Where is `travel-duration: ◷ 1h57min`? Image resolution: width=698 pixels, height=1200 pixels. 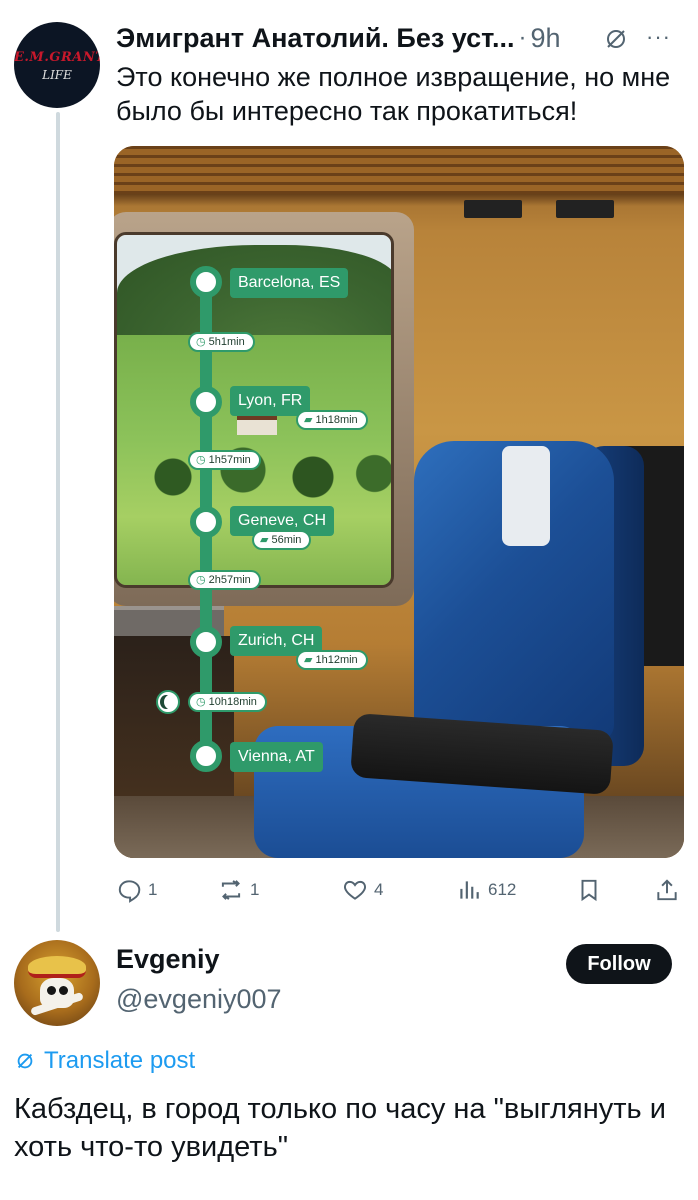 travel-duration: ◷ 1h57min is located at coordinates (224, 460).